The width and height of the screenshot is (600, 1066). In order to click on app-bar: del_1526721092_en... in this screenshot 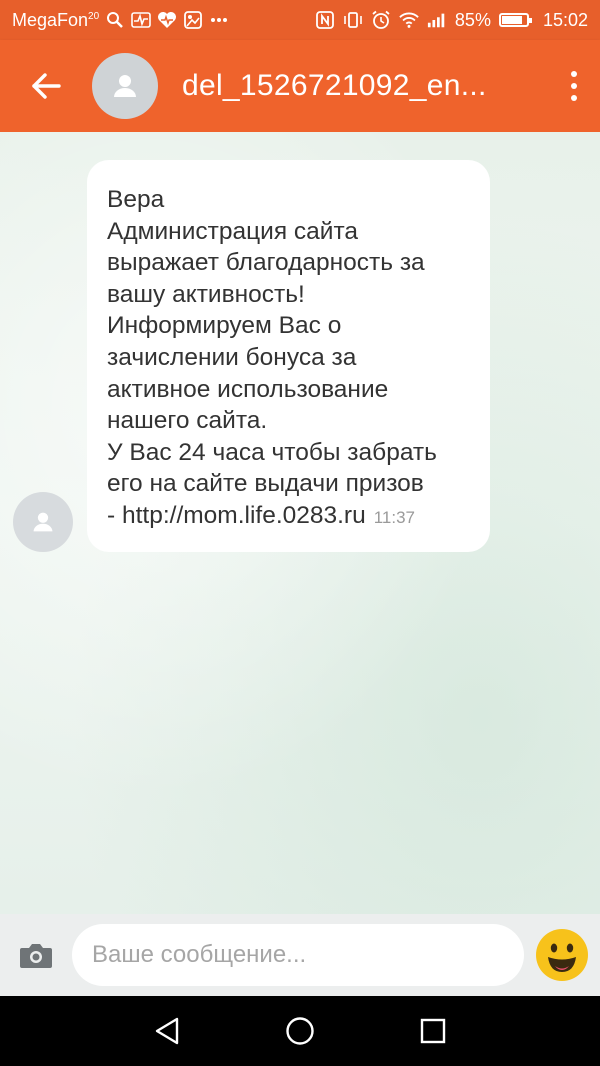, I will do `click(300, 86)`.